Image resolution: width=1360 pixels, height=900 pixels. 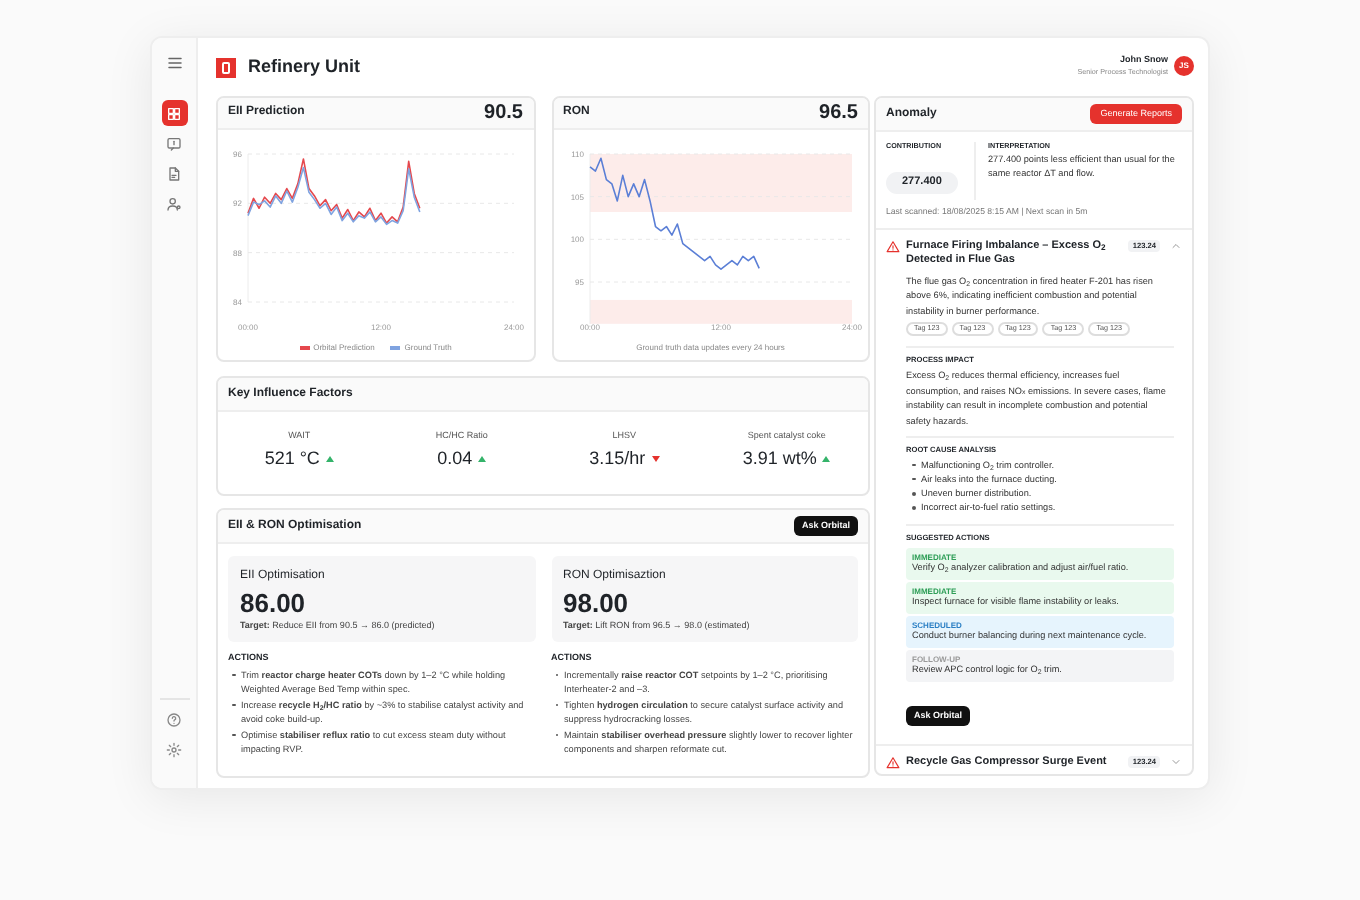 I want to click on factor-value: 3.91 wt%, so click(x=779, y=458).